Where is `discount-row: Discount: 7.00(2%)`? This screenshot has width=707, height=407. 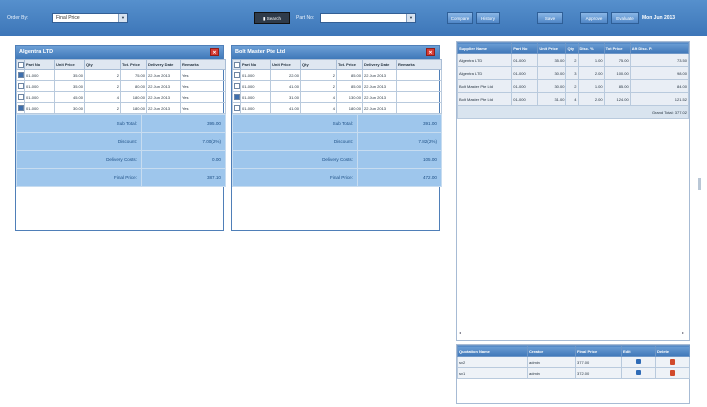 discount-row: Discount: 7.00(2%) is located at coordinates (121, 141).